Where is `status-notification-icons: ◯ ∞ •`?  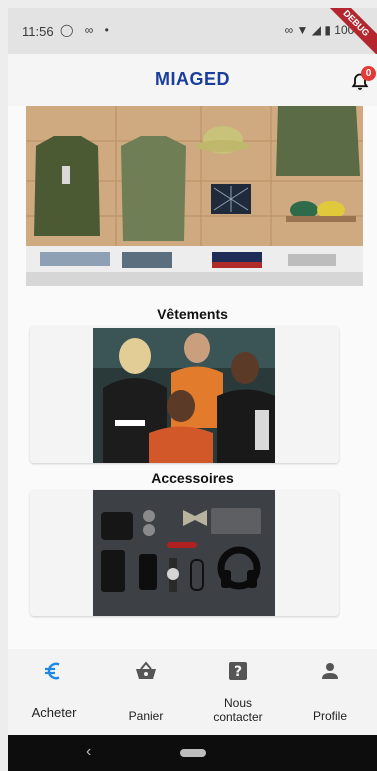
status-notification-icons: ◯ ∞ • is located at coordinates (86, 30).